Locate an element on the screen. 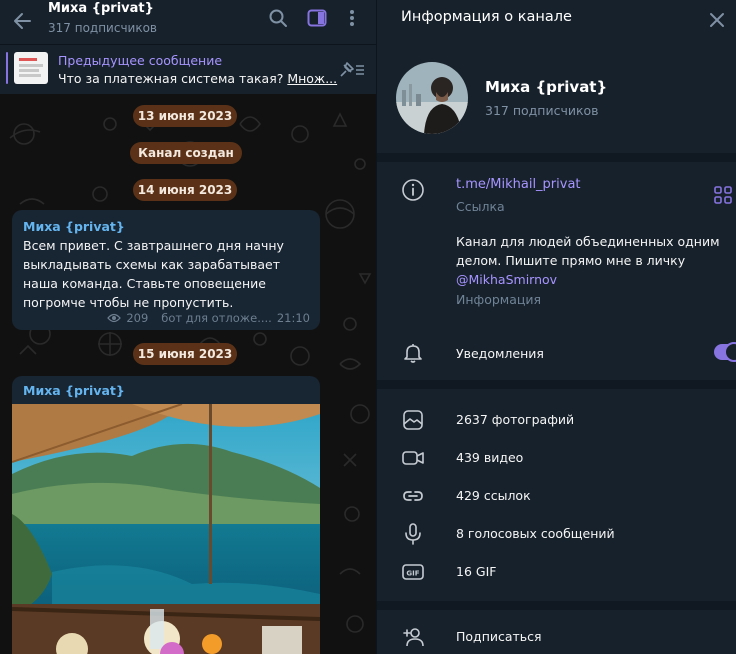 The height and width of the screenshot is (654, 736). message-time: 21:10 is located at coordinates (293, 318).